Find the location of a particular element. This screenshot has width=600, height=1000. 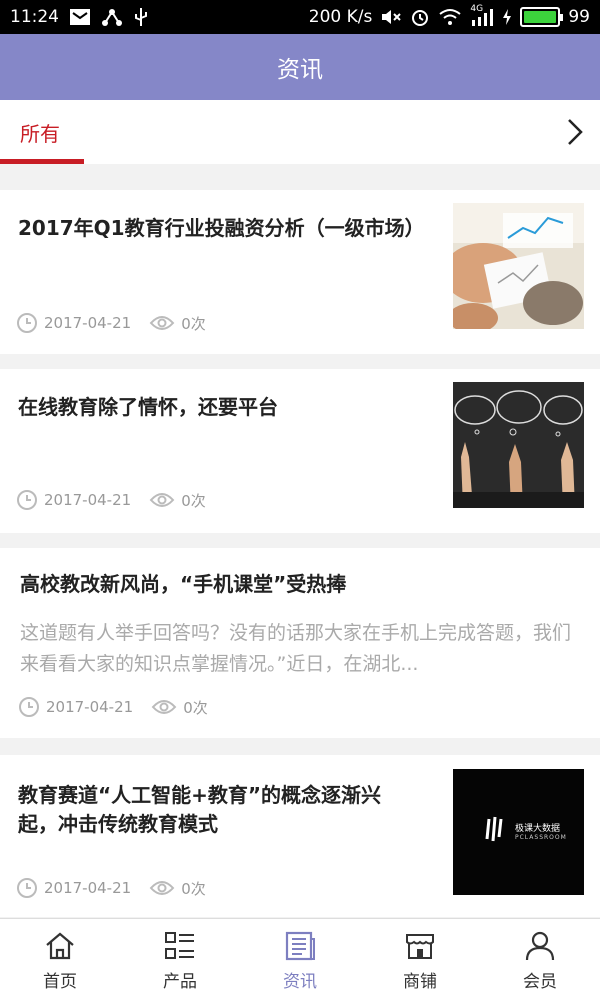

signal-icon: 4G is located at coordinates (482, 15).